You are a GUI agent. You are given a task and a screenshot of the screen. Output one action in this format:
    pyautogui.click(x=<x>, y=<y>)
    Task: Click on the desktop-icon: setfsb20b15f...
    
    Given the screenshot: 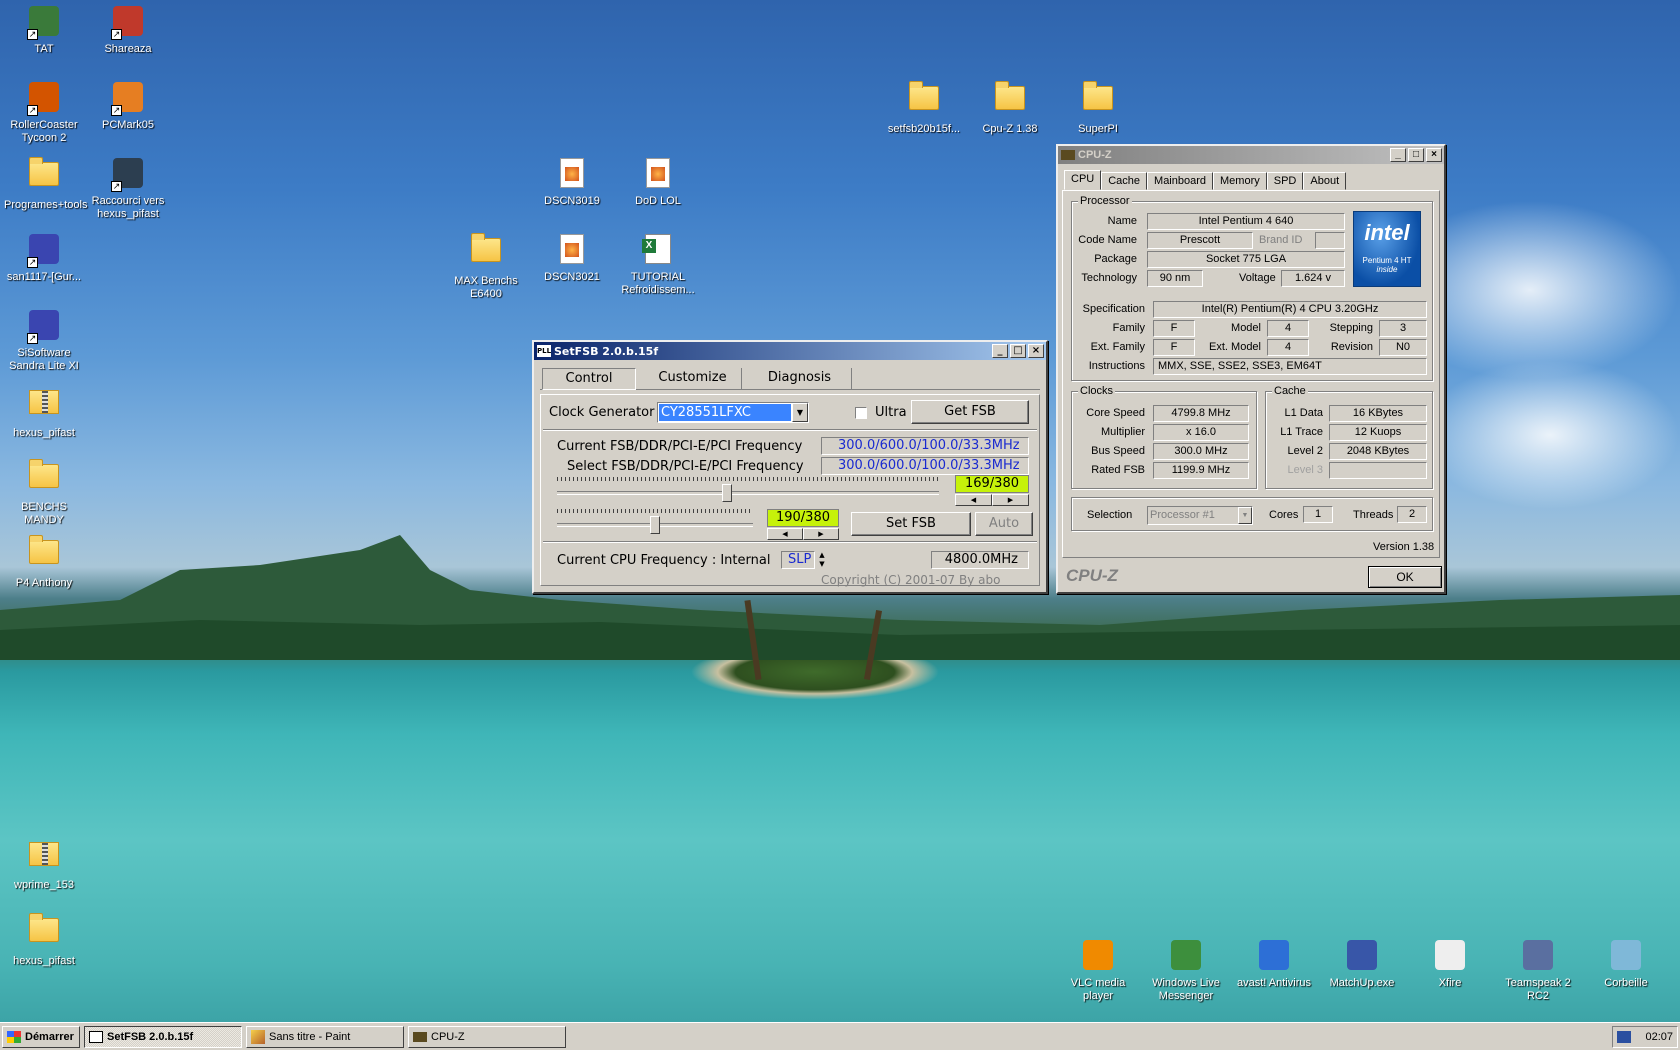 What is the action you would take?
    pyautogui.click(x=924, y=108)
    